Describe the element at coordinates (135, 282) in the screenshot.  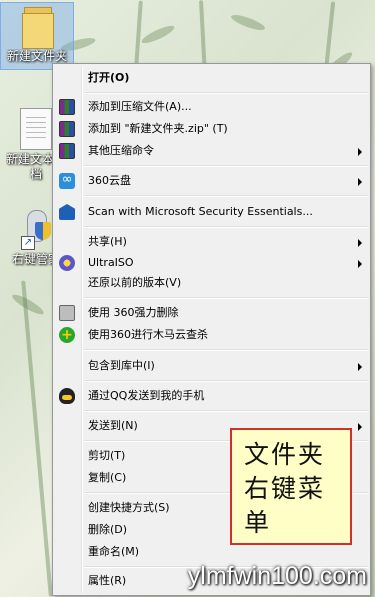
I see `menu-item-label: 还原以前的版本(V)` at that location.